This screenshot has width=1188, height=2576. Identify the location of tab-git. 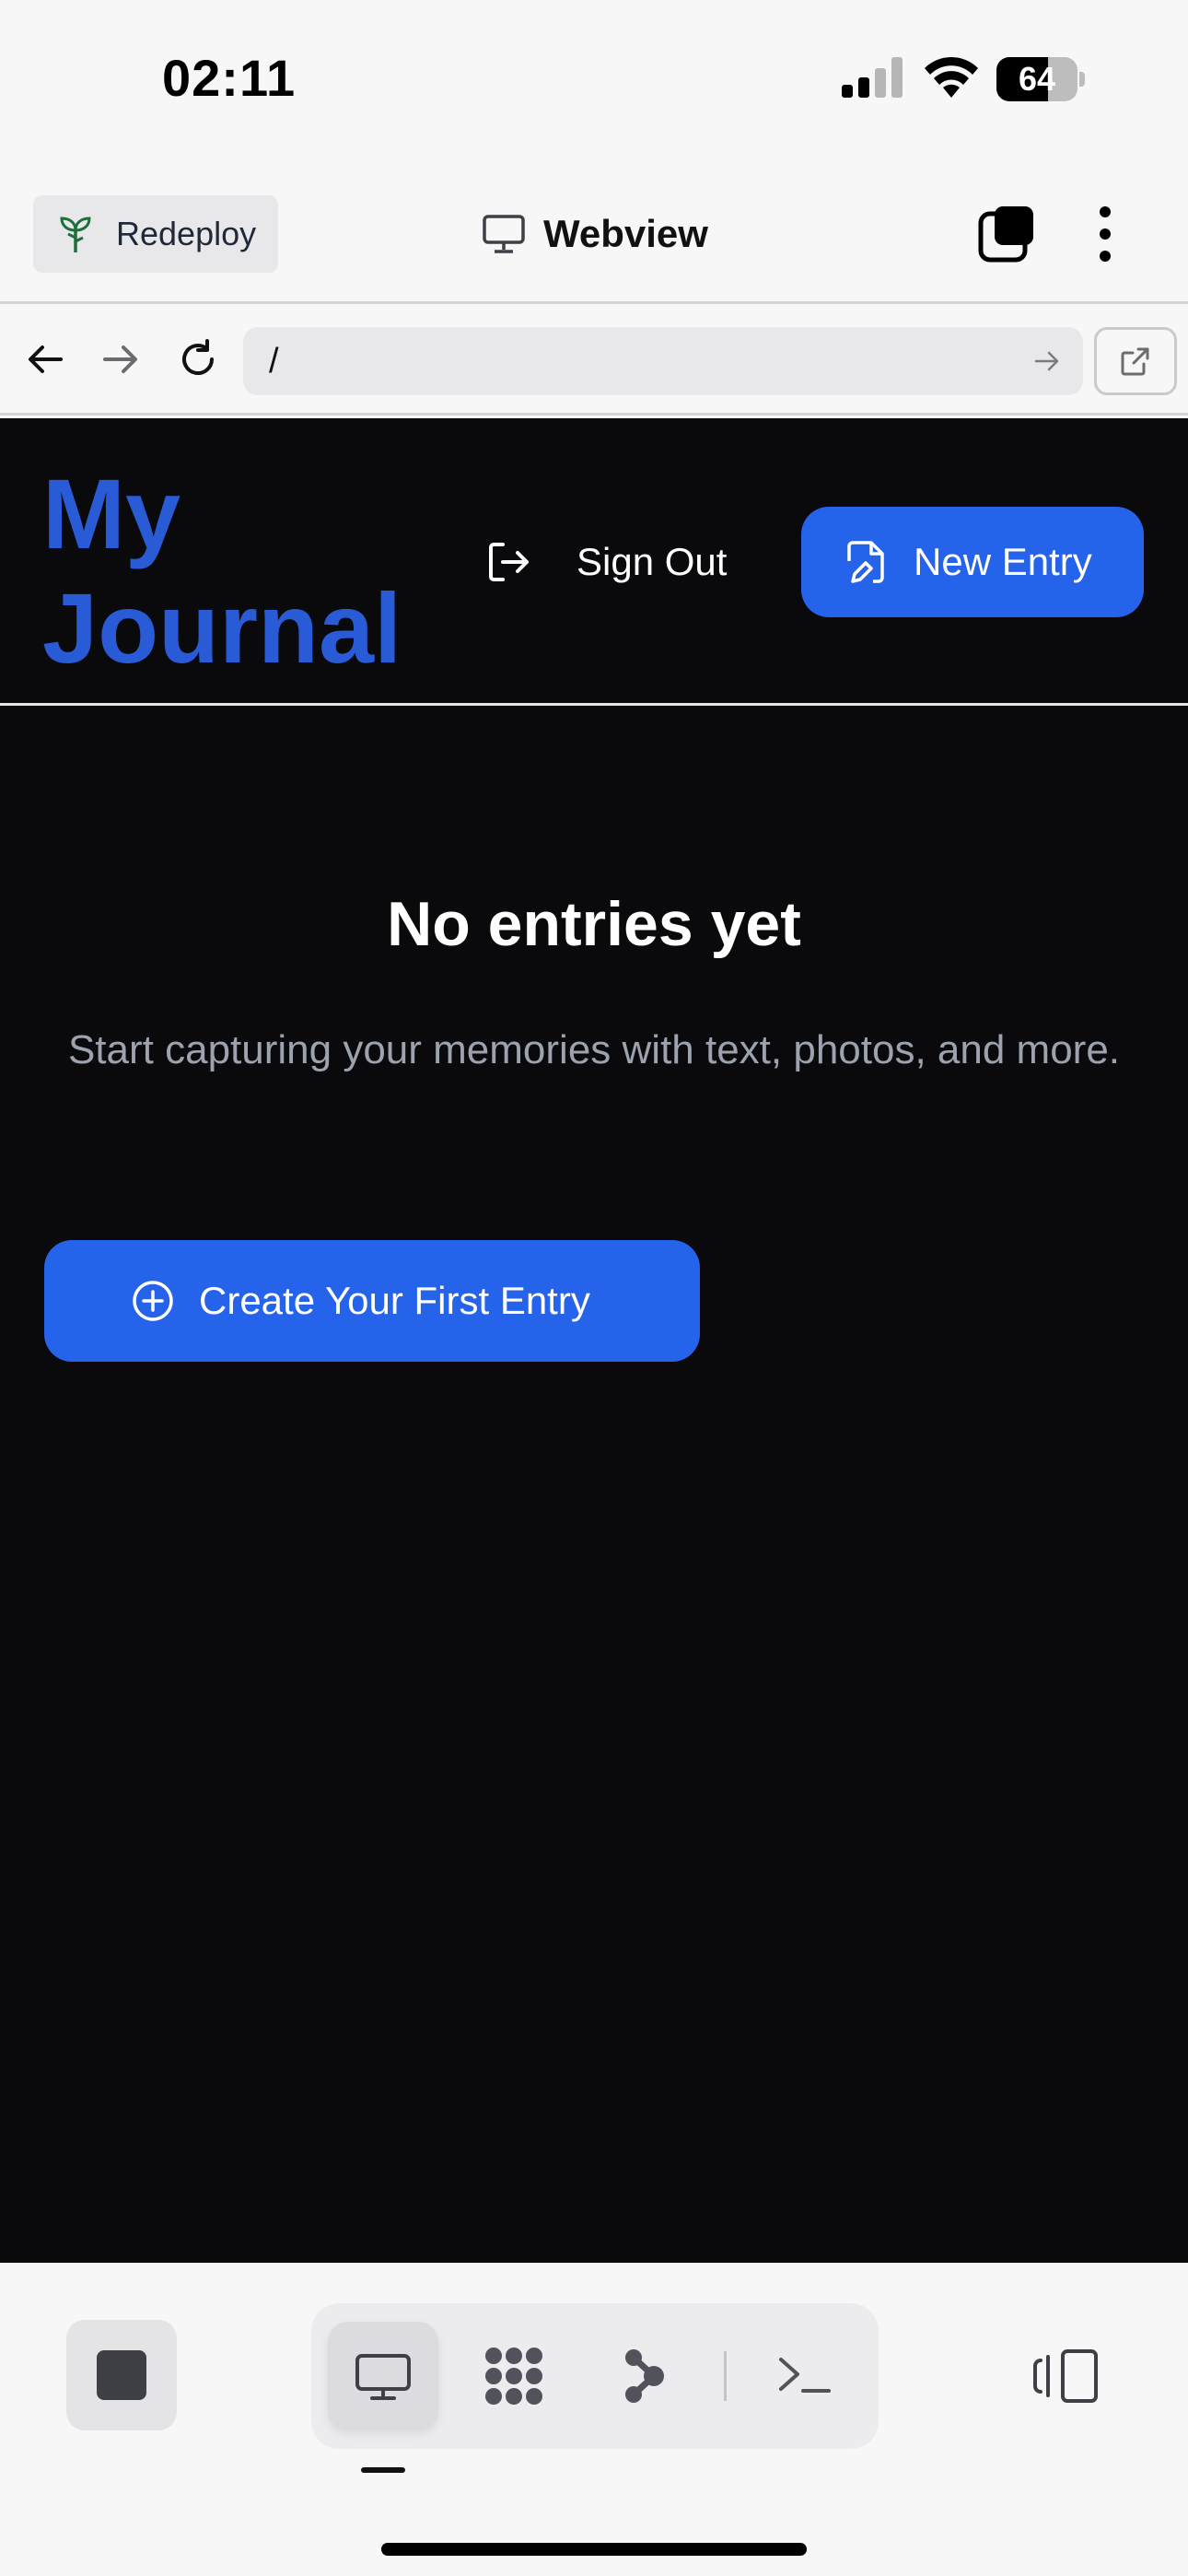
(643, 2376).